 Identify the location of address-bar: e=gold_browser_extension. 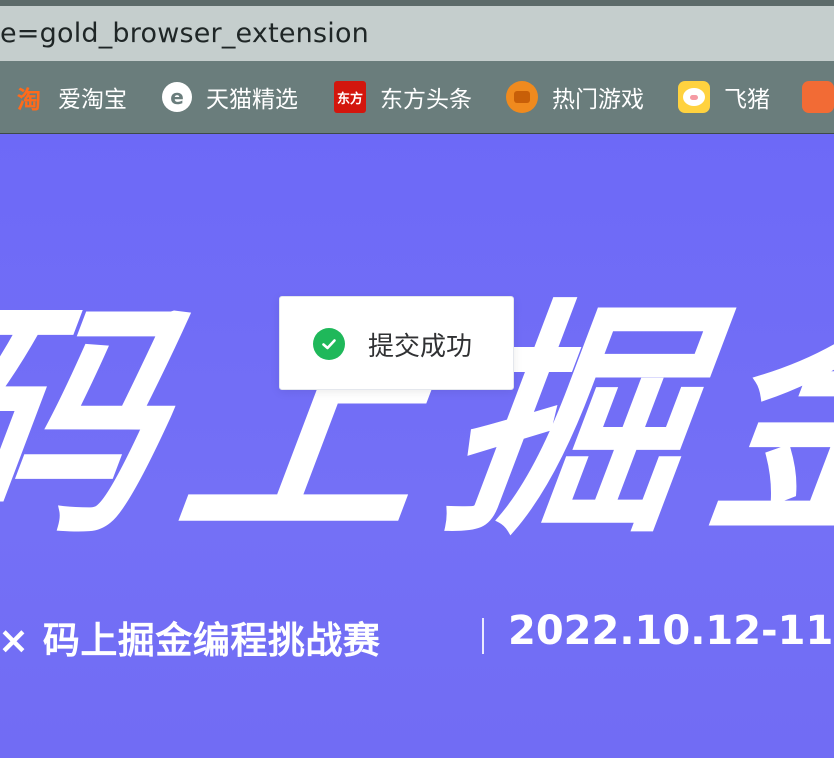
(417, 33).